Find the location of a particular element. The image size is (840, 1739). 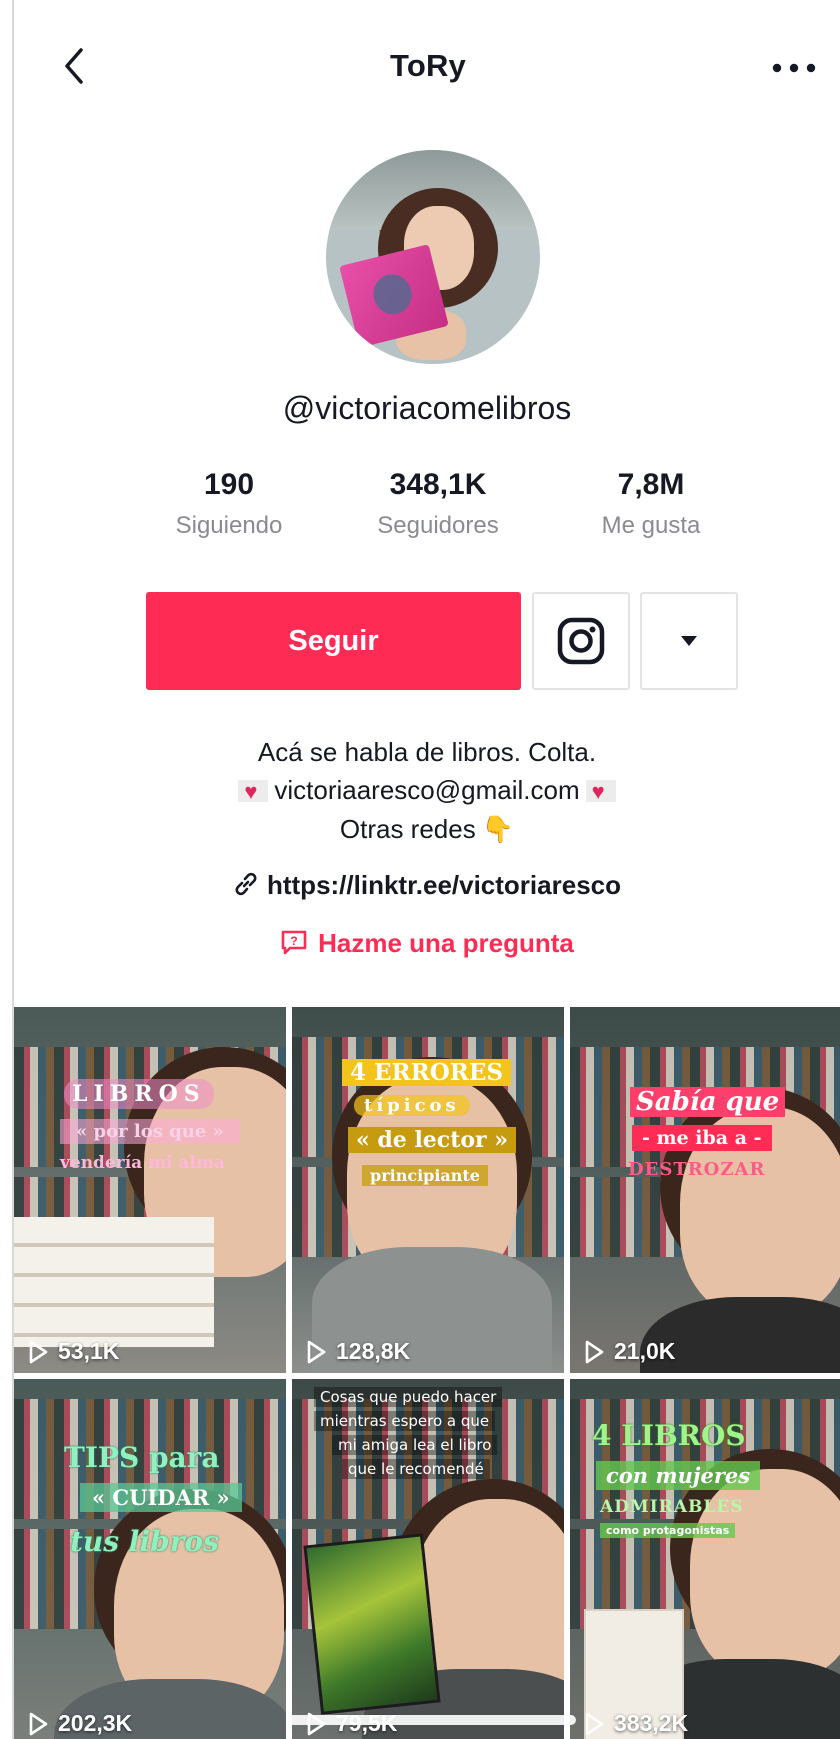

link-text: https://linktr.ee/victoriaresco is located at coordinates (443, 885).